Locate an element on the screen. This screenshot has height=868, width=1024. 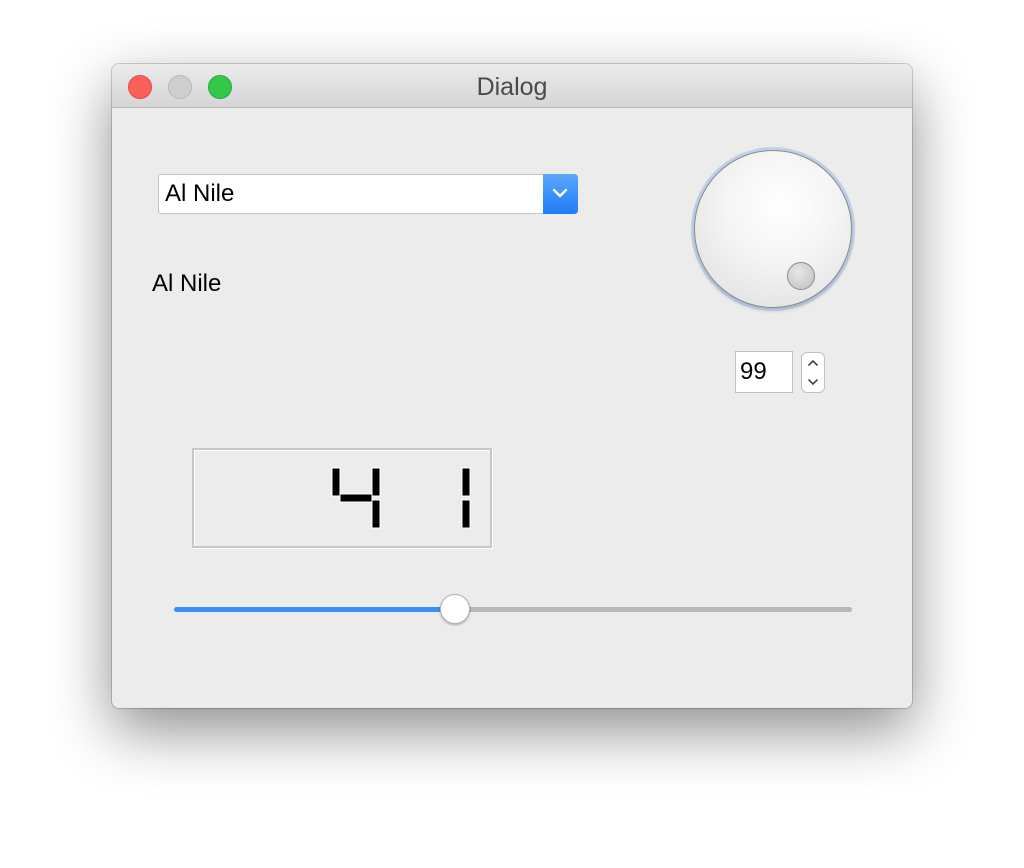
spinbox-stepper is located at coordinates (813, 372).